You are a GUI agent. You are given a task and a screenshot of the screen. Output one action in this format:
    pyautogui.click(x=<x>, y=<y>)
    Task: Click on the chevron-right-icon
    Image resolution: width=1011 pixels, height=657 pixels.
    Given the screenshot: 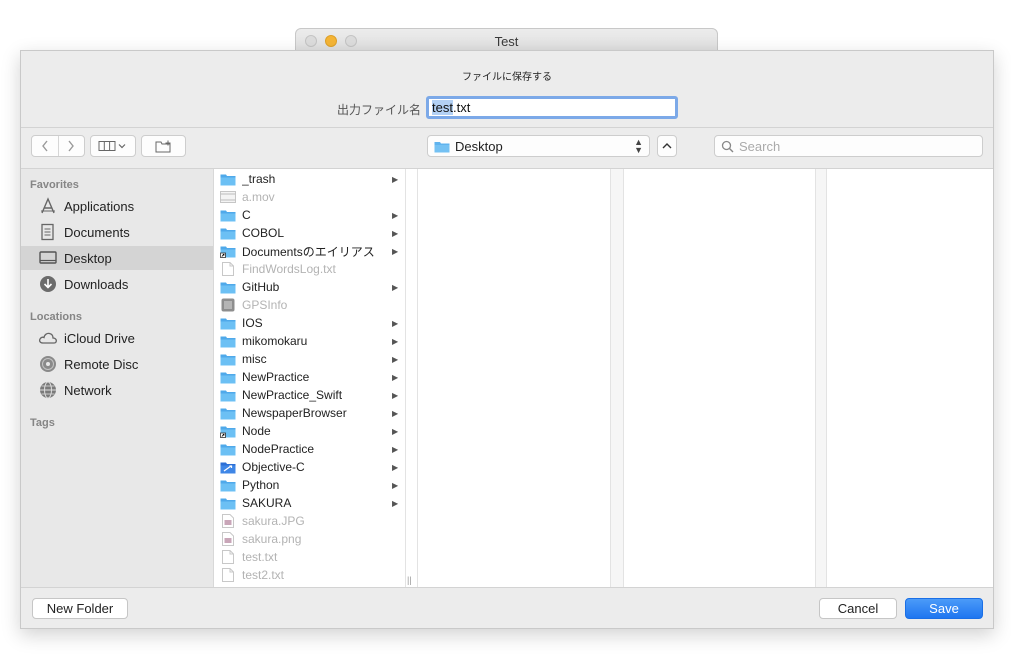 What is the action you would take?
    pyautogui.click(x=71, y=146)
    